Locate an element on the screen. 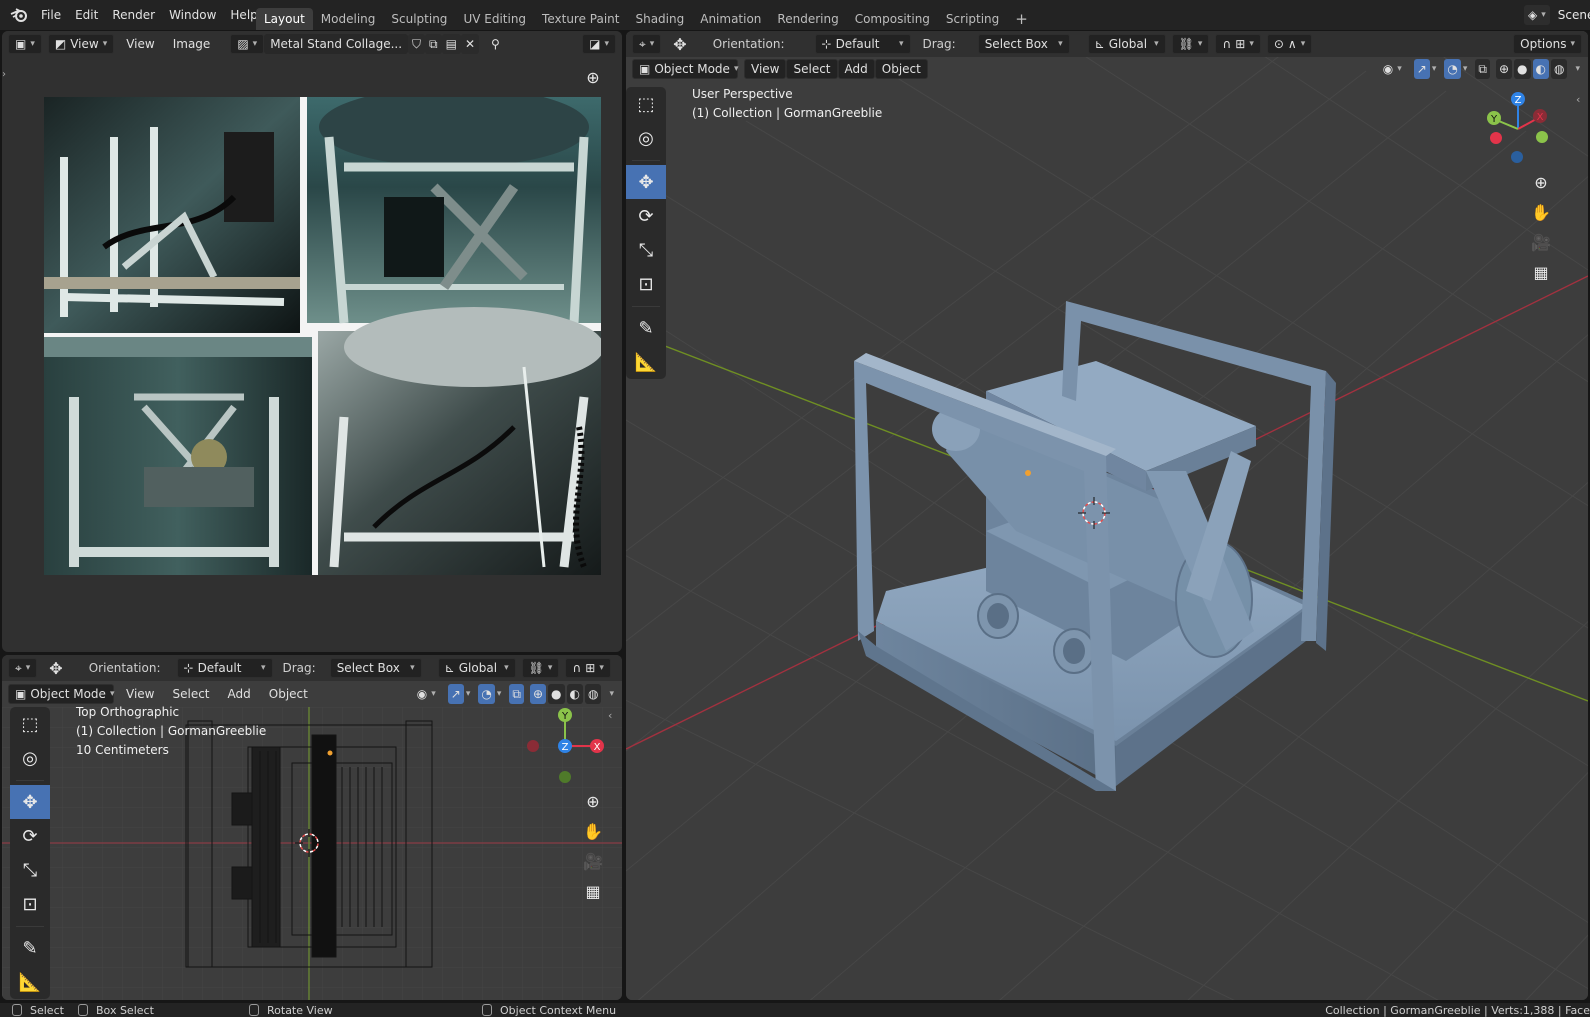 The width and height of the screenshot is (1590, 1017). proportional-edit-dropdown: ⊙ ∧ ▾ is located at coordinates (1289, 44).